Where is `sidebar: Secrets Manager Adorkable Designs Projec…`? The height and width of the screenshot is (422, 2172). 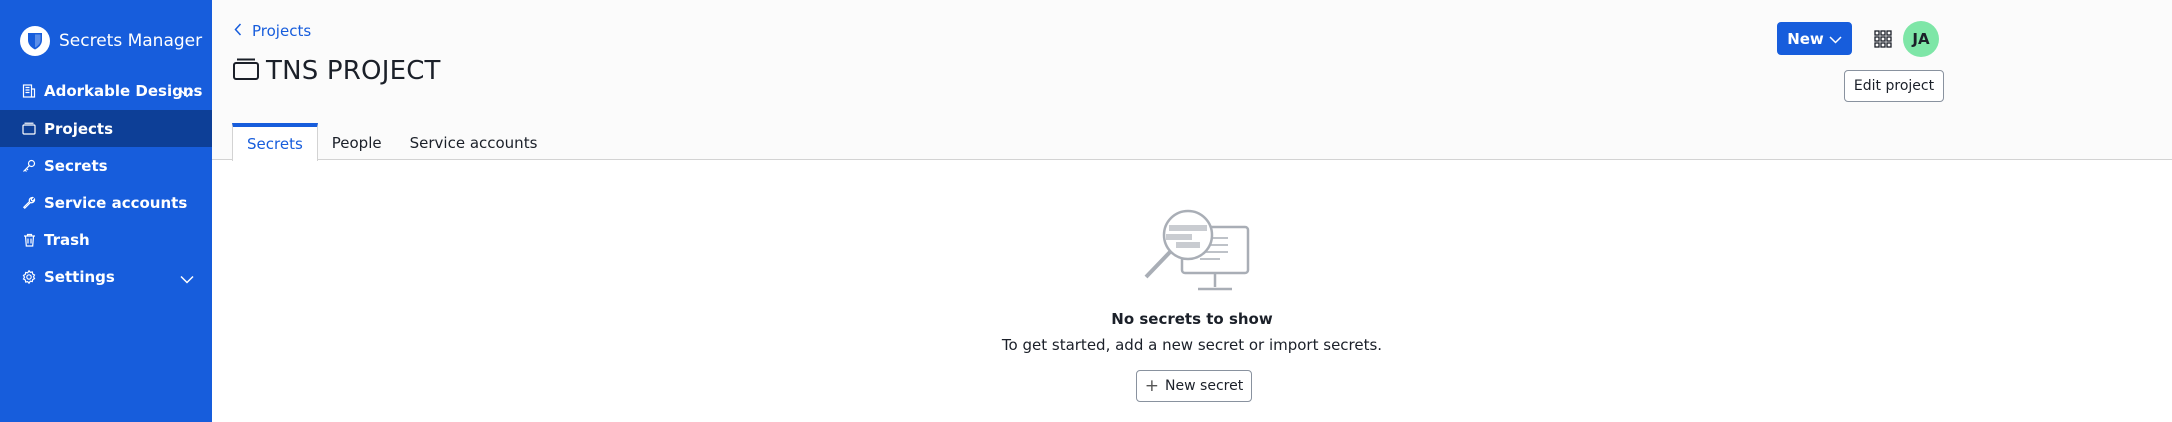 sidebar: Secrets Manager Adorkable Designs Projec… is located at coordinates (106, 211).